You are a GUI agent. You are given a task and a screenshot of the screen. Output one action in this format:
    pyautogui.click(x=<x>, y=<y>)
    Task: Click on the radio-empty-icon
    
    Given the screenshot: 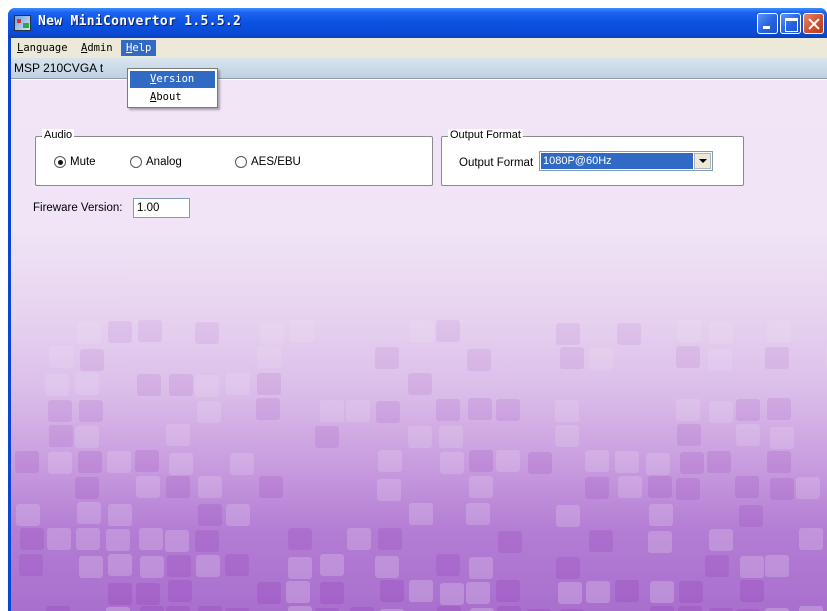 What is the action you would take?
    pyautogui.click(x=136, y=162)
    